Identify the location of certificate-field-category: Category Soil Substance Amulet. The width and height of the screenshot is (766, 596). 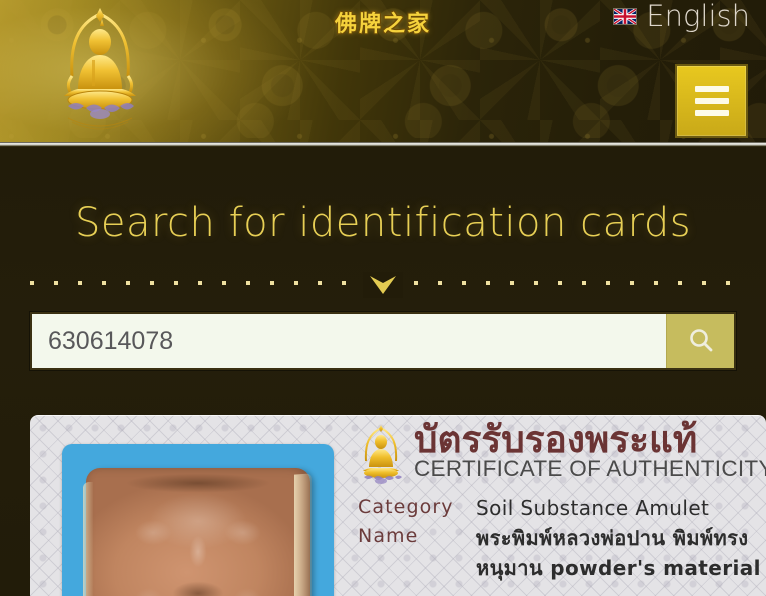
(562, 508).